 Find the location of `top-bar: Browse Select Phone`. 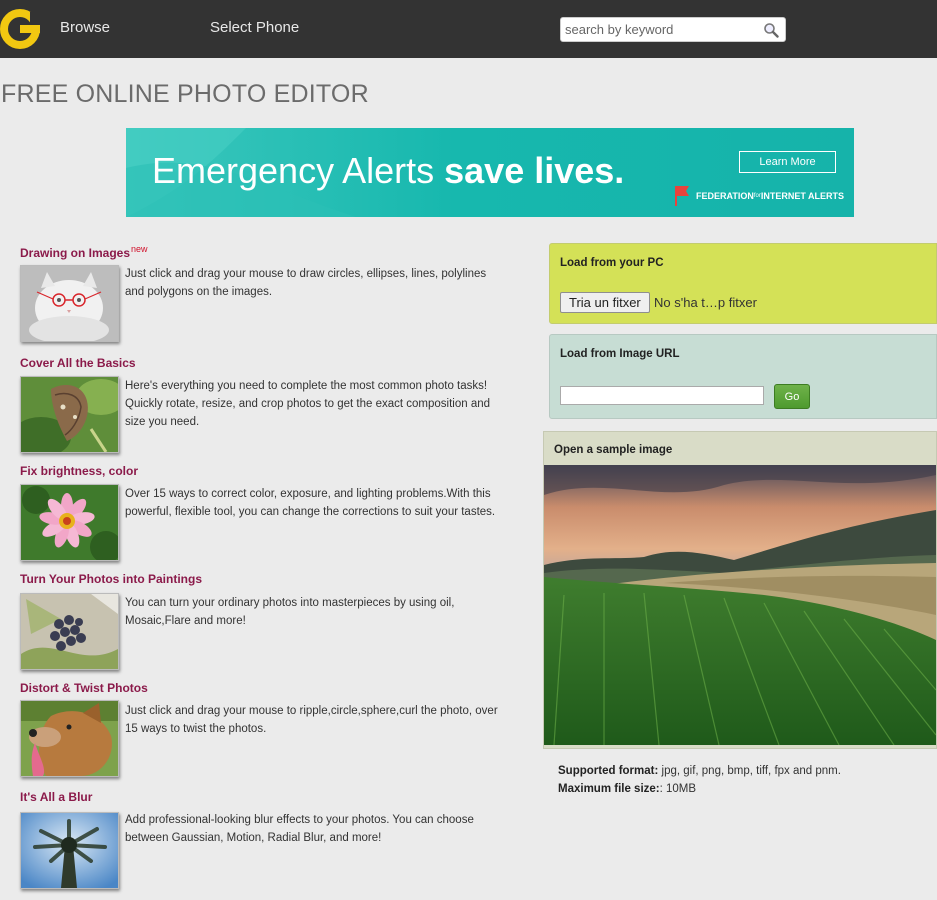

top-bar: Browse Select Phone is located at coordinates (468, 29).